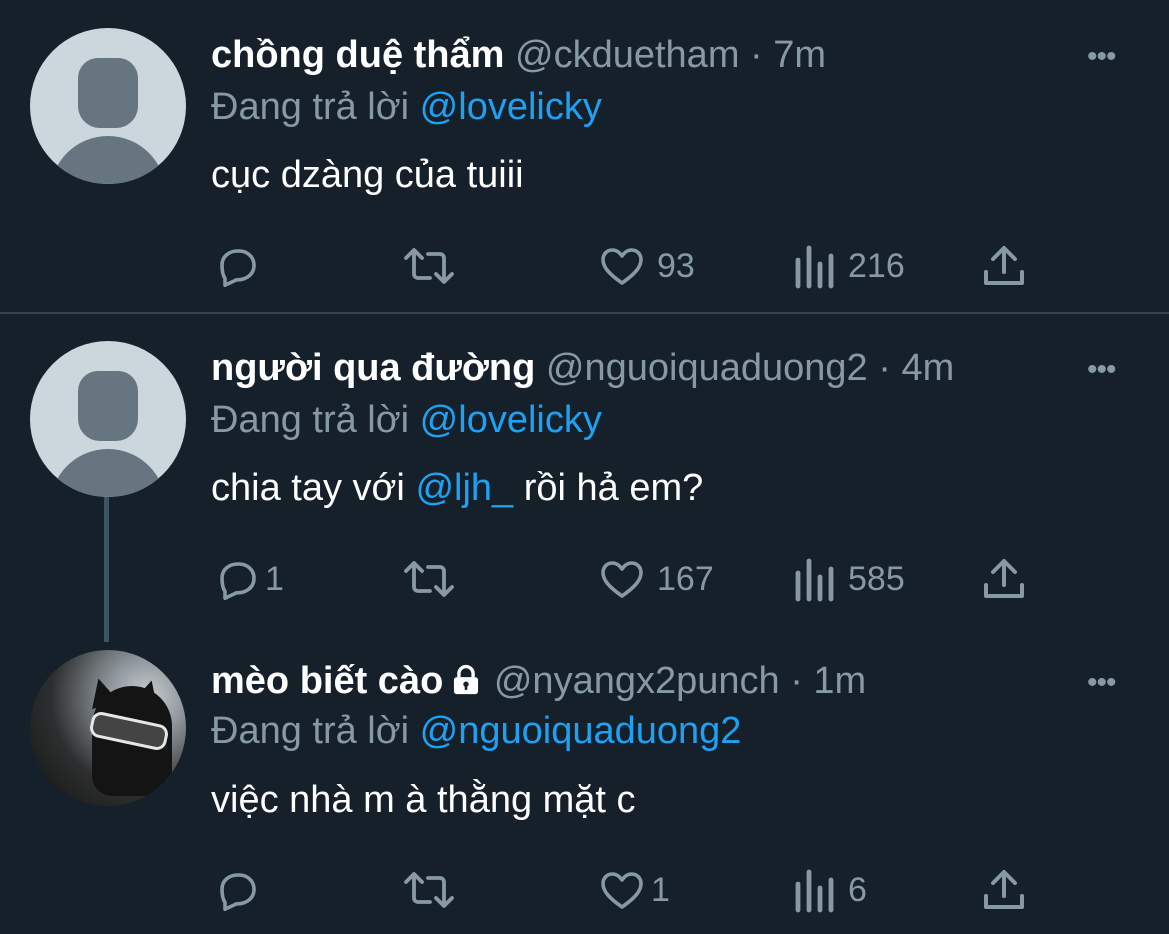  What do you see at coordinates (608, 488) in the screenshot?
I see `tweet-text-part: rồi hả em?` at bounding box center [608, 488].